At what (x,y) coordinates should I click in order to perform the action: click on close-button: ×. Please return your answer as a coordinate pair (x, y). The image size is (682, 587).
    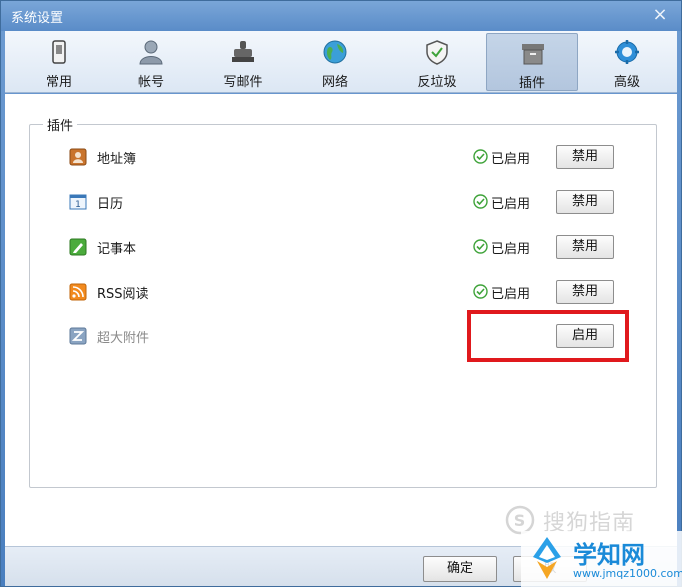
    Looking at the image, I should click on (660, 15).